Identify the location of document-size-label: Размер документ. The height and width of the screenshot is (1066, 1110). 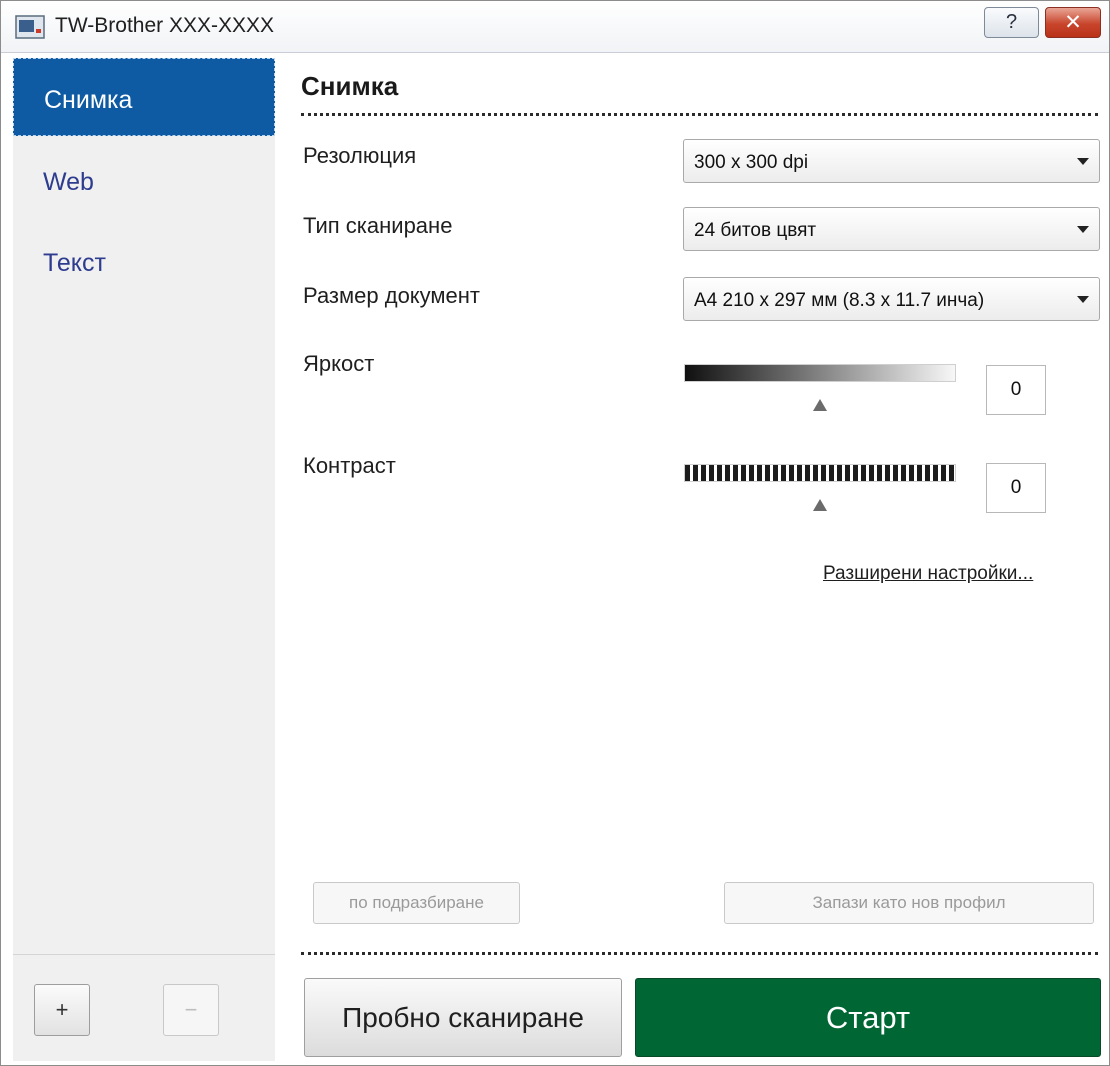
(392, 295).